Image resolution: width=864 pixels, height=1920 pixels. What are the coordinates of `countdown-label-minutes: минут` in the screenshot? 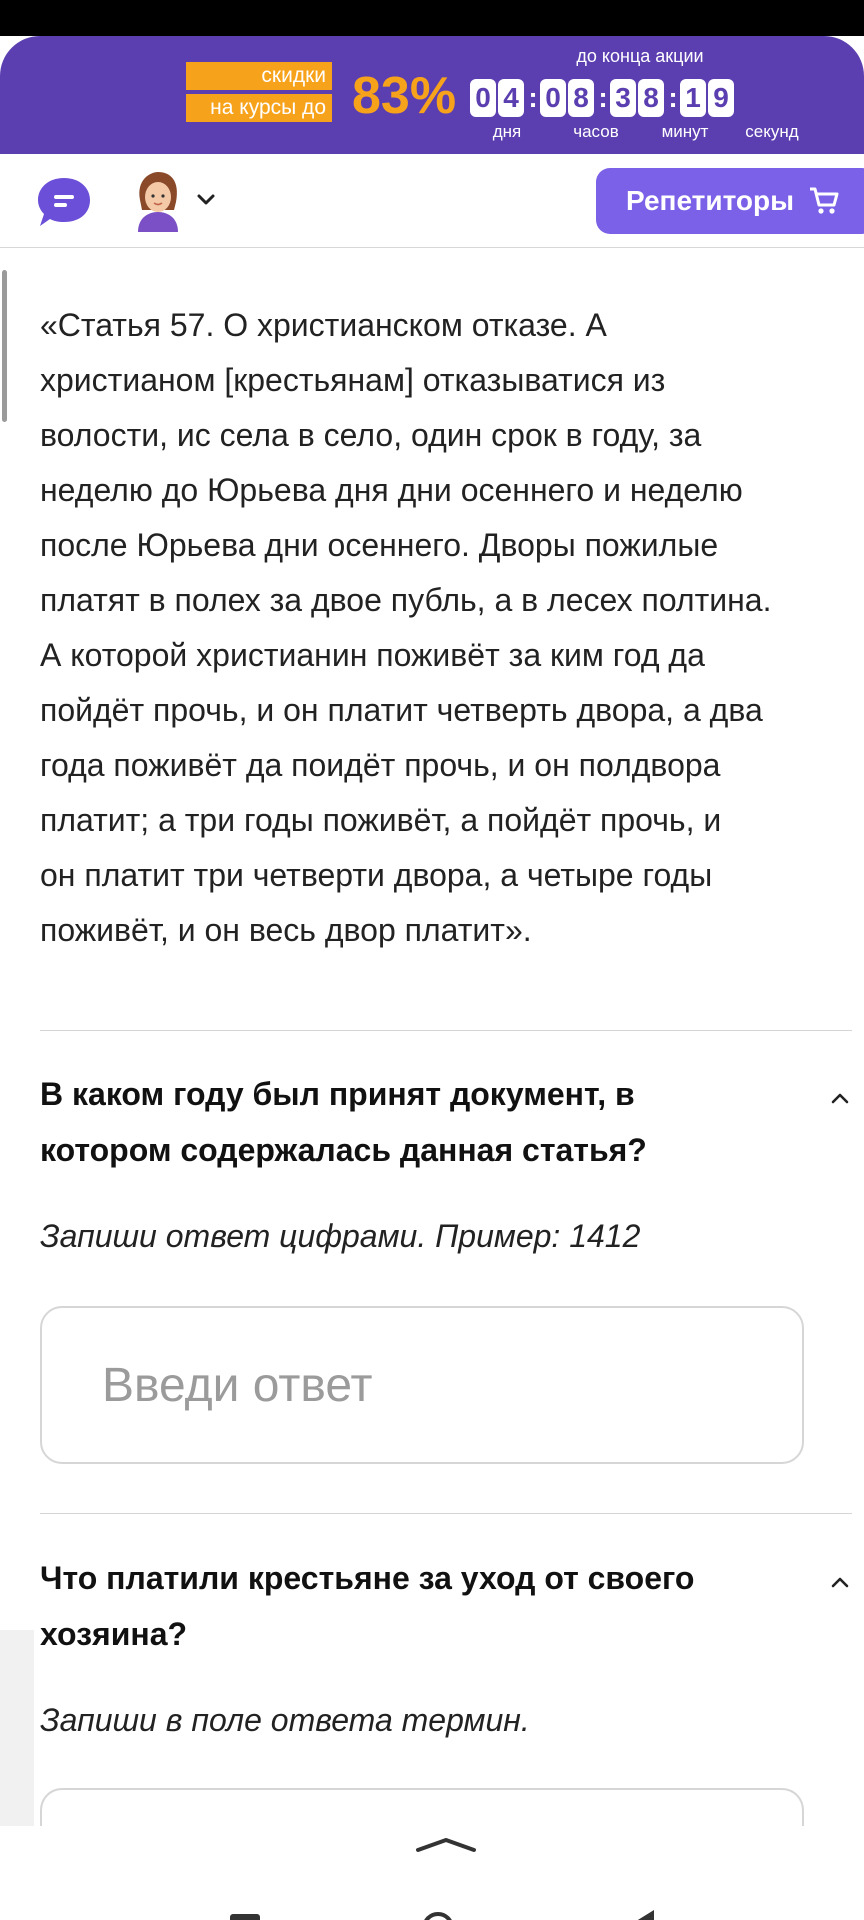 It's located at (685, 131).